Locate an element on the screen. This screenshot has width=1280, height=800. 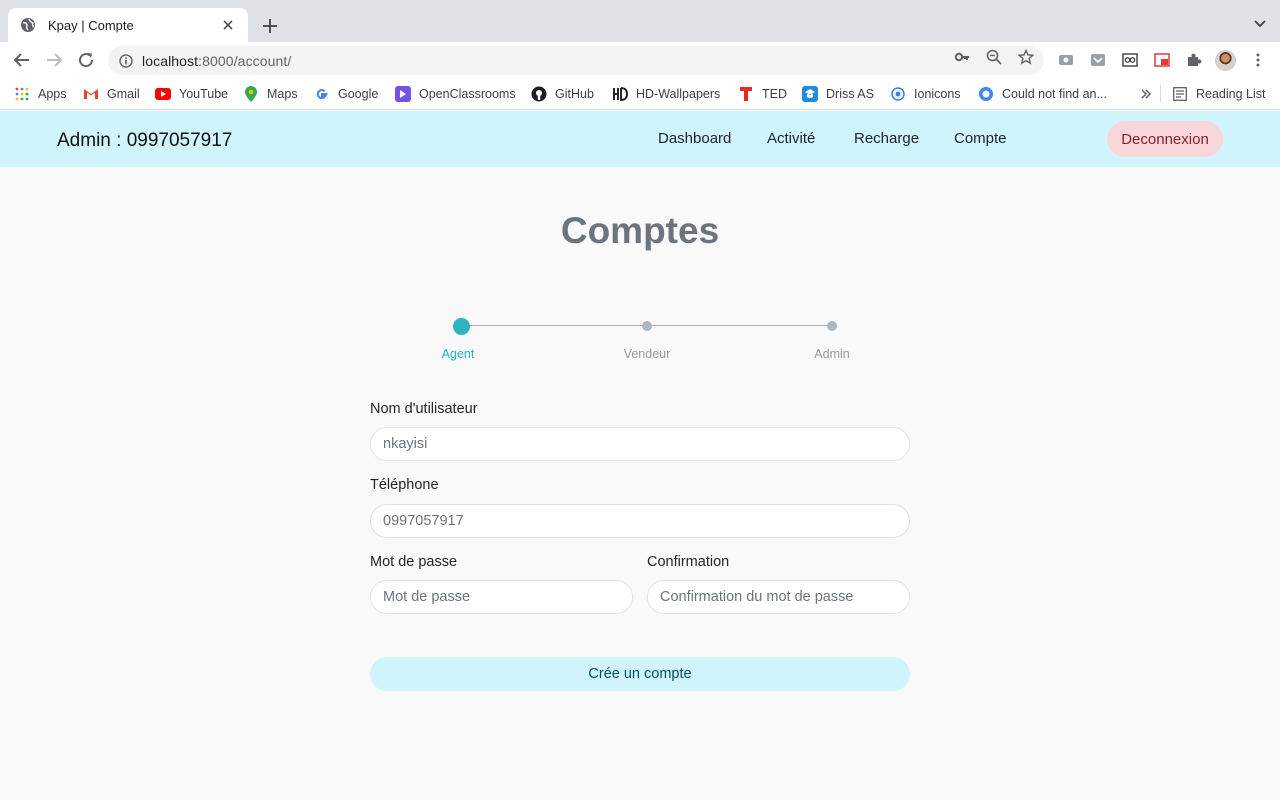
bookmark-label: OpenClassrooms is located at coordinates (467, 94).